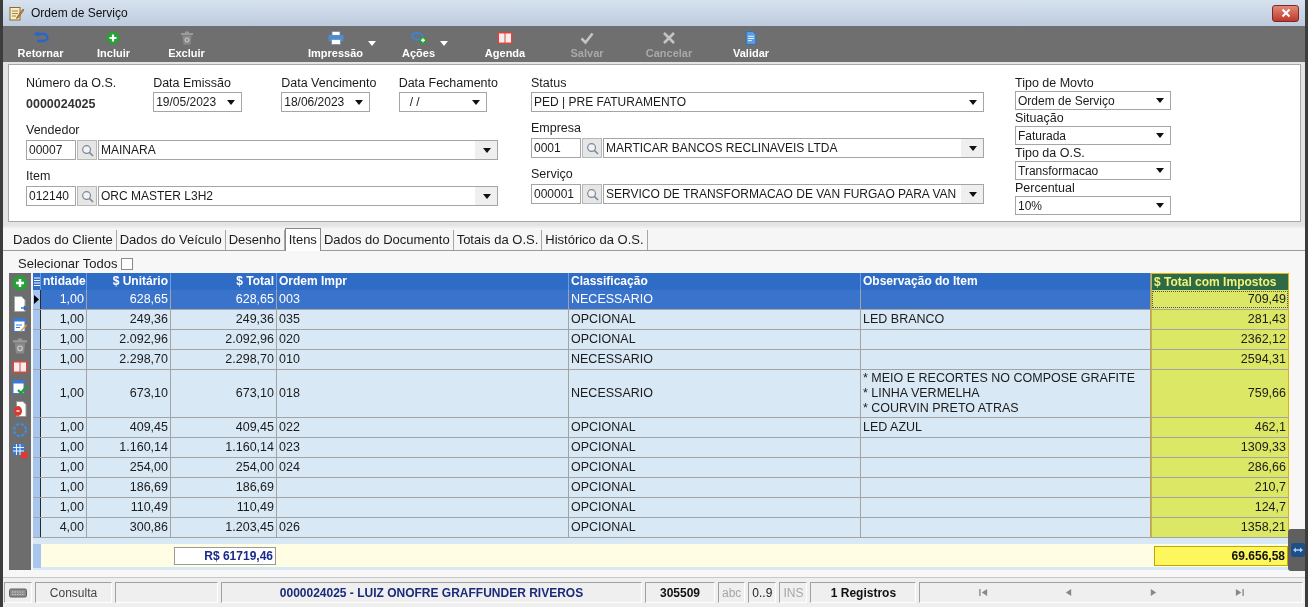  What do you see at coordinates (224, 339) in the screenshot?
I see `table-cell: 2.092,96` at bounding box center [224, 339].